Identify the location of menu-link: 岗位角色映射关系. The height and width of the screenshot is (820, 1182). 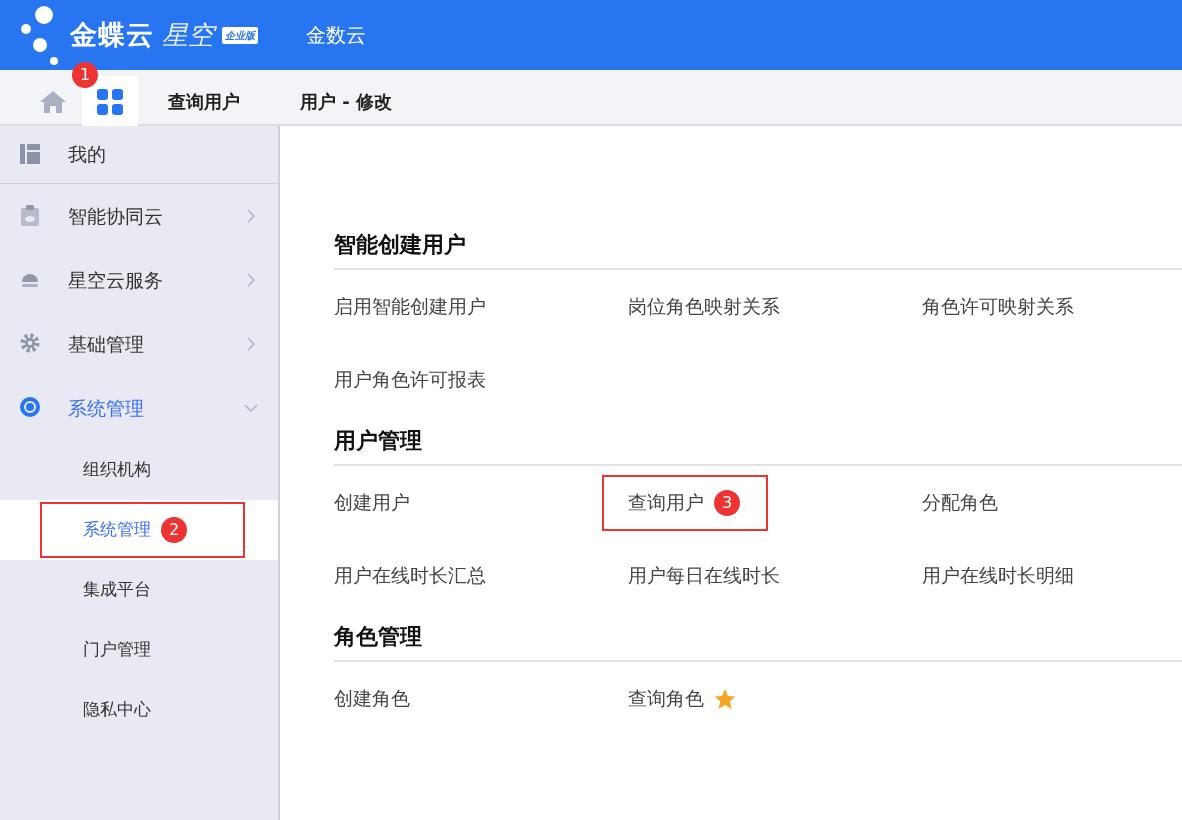
(704, 306).